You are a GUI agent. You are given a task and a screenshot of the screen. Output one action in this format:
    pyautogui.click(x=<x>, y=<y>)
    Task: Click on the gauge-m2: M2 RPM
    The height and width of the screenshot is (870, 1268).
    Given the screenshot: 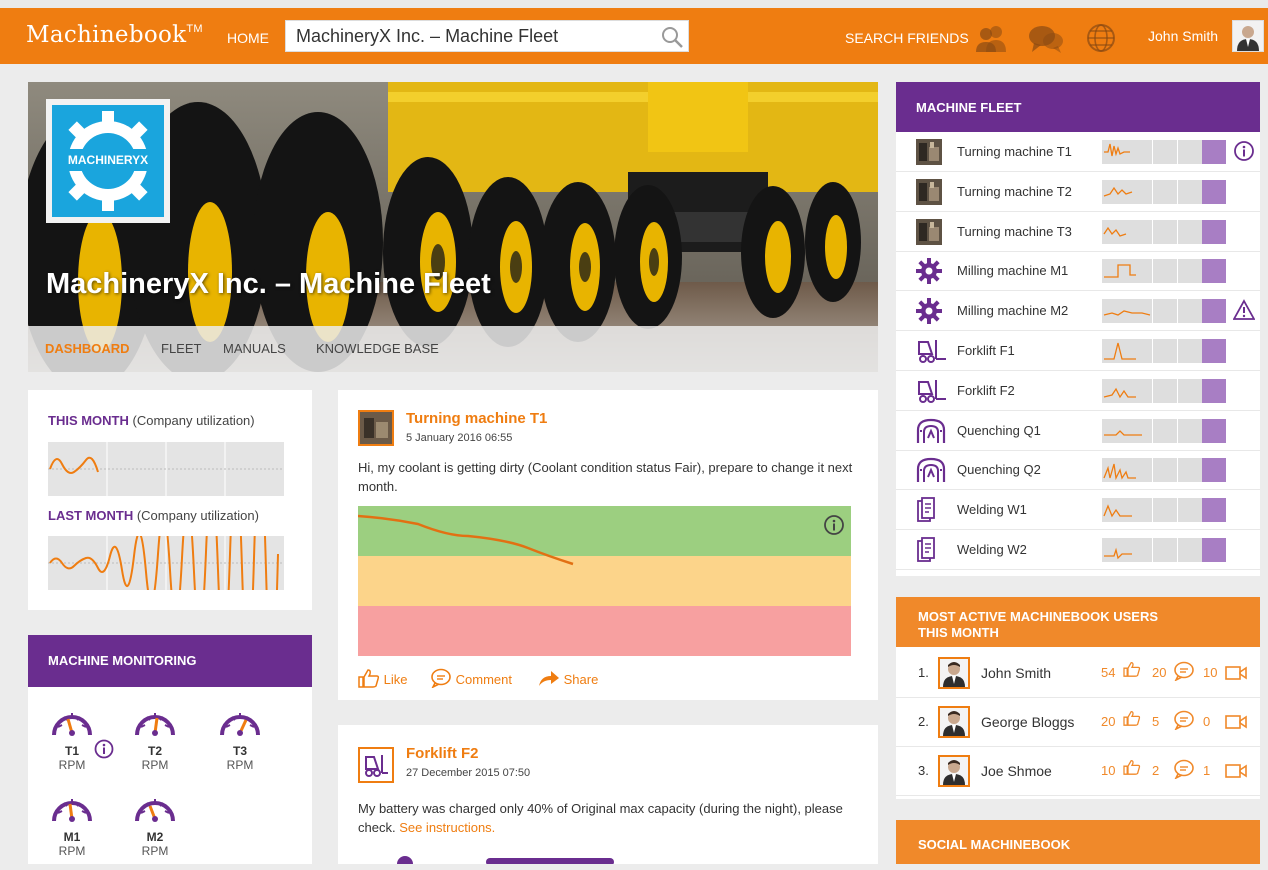 What is the action you would take?
    pyautogui.click(x=155, y=824)
    